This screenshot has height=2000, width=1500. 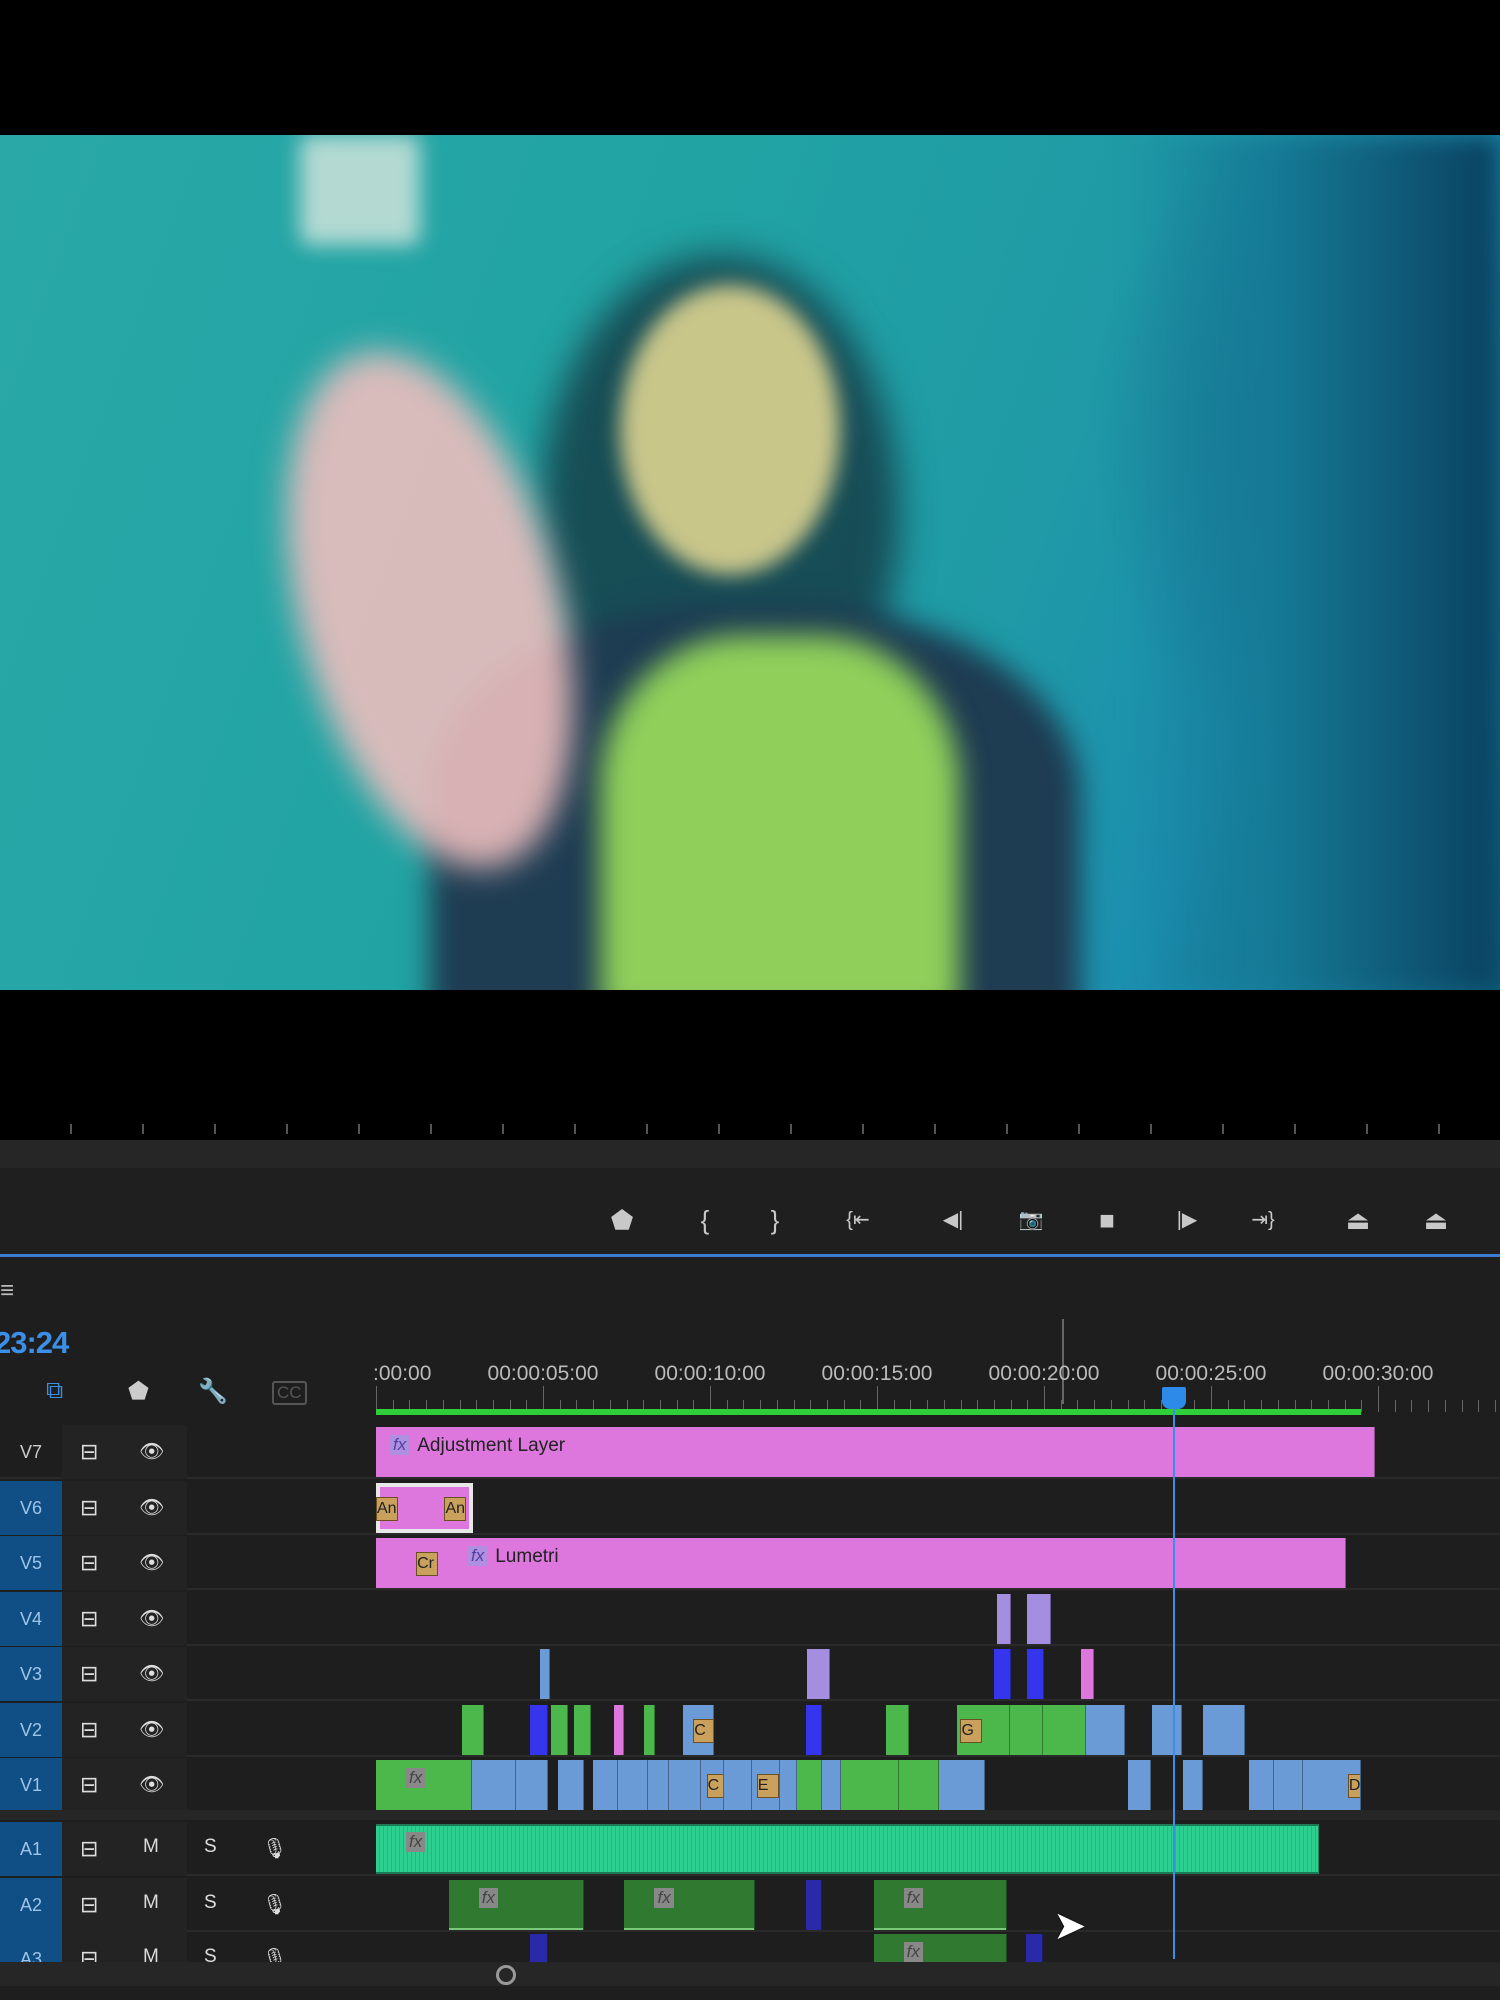 What do you see at coordinates (31, 1849) in the screenshot?
I see `track-target-a1: A1` at bounding box center [31, 1849].